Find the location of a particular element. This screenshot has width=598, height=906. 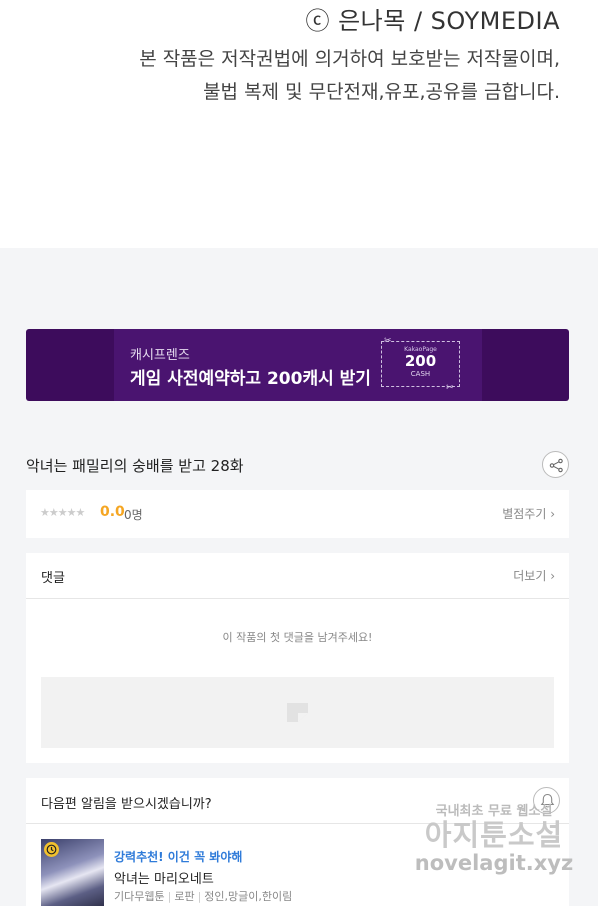

coupon-amount: 200 is located at coordinates (420, 361).